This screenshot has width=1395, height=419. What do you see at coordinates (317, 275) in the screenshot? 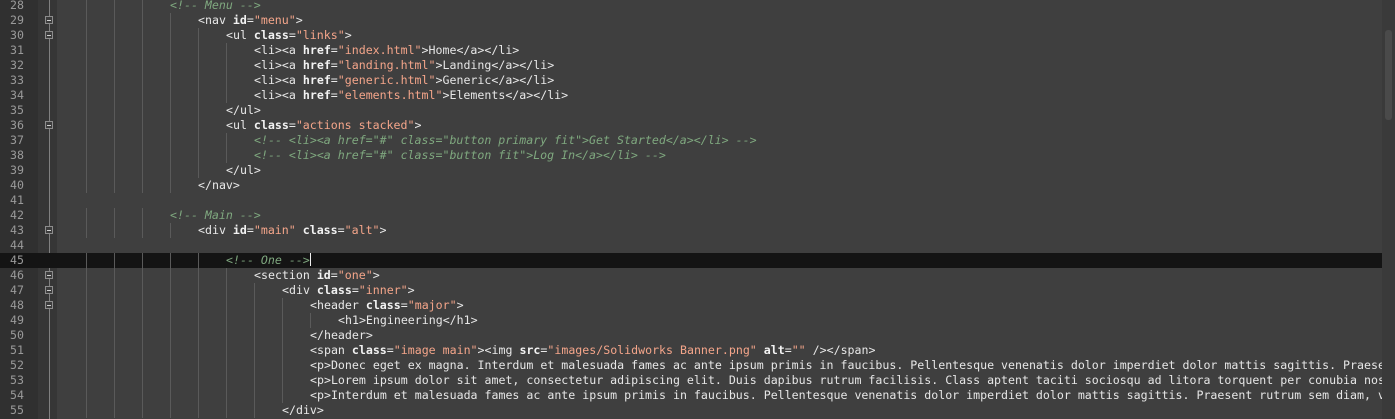
I see `code-text: <section id="one">` at bounding box center [317, 275].